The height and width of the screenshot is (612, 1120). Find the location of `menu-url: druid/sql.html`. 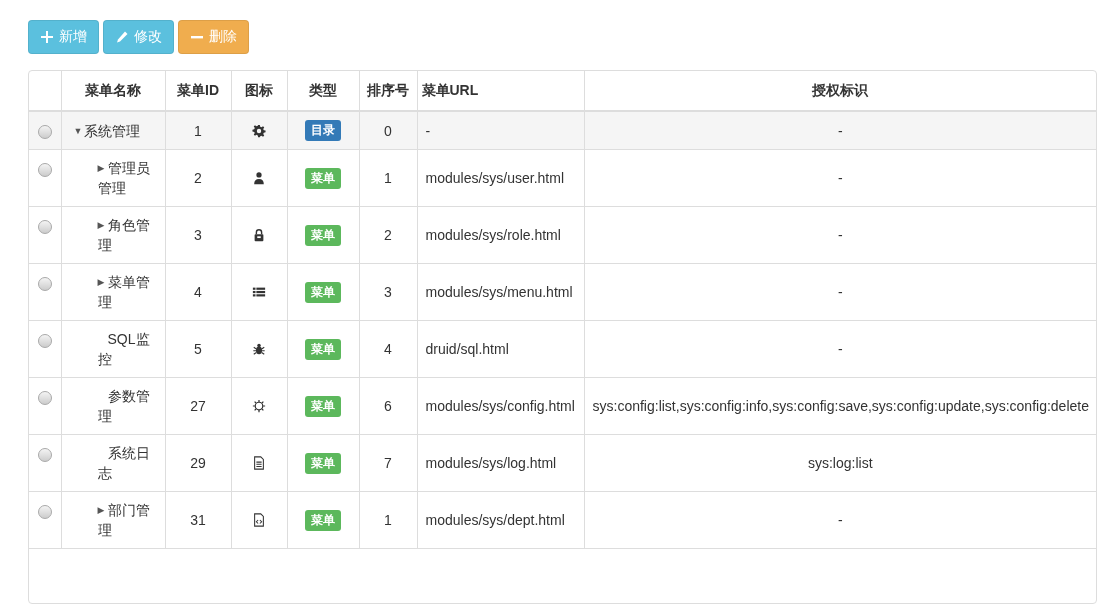

menu-url: druid/sql.html is located at coordinates (467, 349).